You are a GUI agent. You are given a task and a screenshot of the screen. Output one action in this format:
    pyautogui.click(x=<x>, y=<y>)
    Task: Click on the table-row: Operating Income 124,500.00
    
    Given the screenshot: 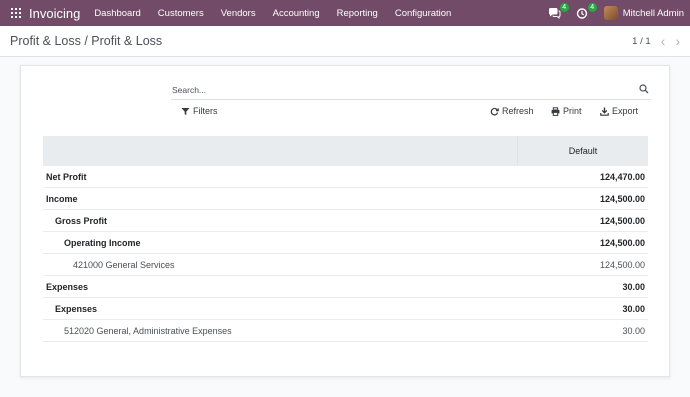 What is the action you would take?
    pyautogui.click(x=345, y=243)
    